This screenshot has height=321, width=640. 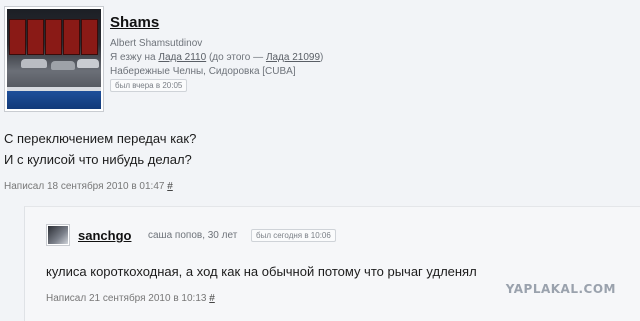 I want to click on username-link: Shams, so click(x=134, y=22).